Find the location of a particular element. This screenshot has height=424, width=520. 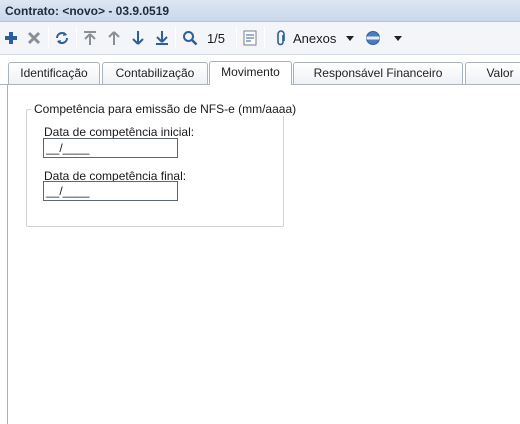

window-title: Contrato: <novo> - 03.9.0519 is located at coordinates (260, 11).